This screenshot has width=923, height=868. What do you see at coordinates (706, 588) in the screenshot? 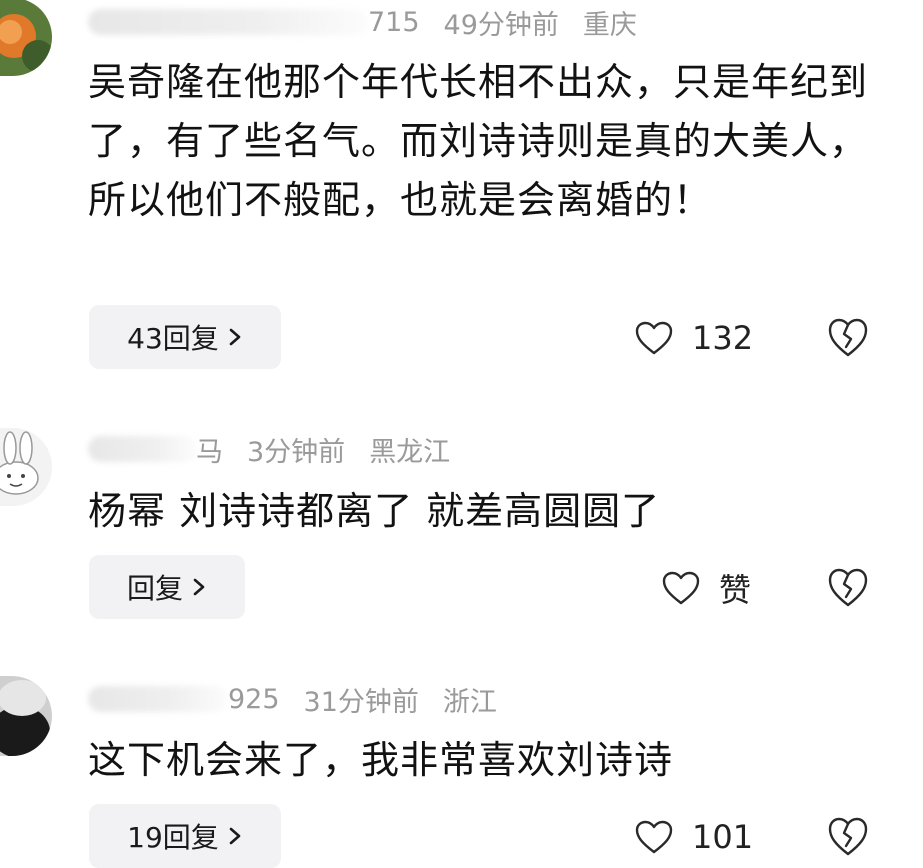
I see `like-button: 赞` at bounding box center [706, 588].